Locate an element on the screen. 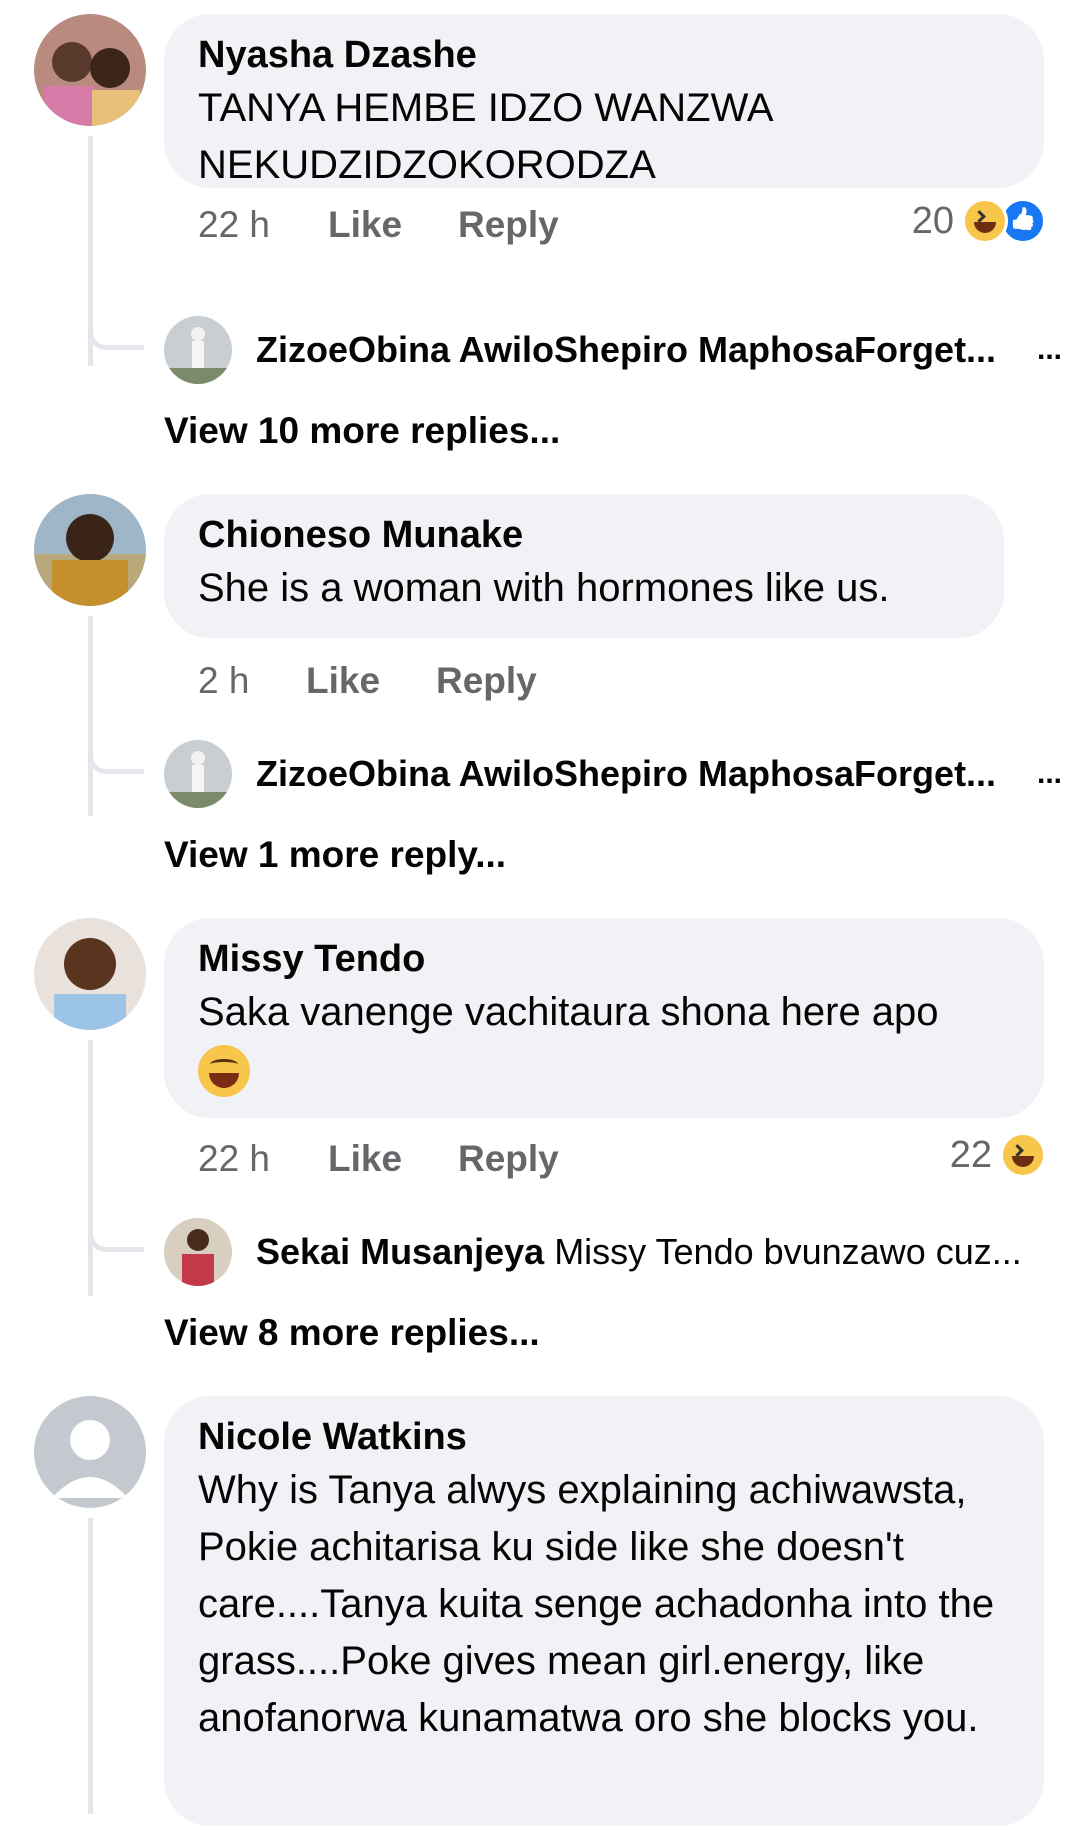 Image resolution: width=1080 pixels, height=1826 pixels. comment-text-body: Saka vanenge vachitaura shona here apo is located at coordinates (568, 1012).